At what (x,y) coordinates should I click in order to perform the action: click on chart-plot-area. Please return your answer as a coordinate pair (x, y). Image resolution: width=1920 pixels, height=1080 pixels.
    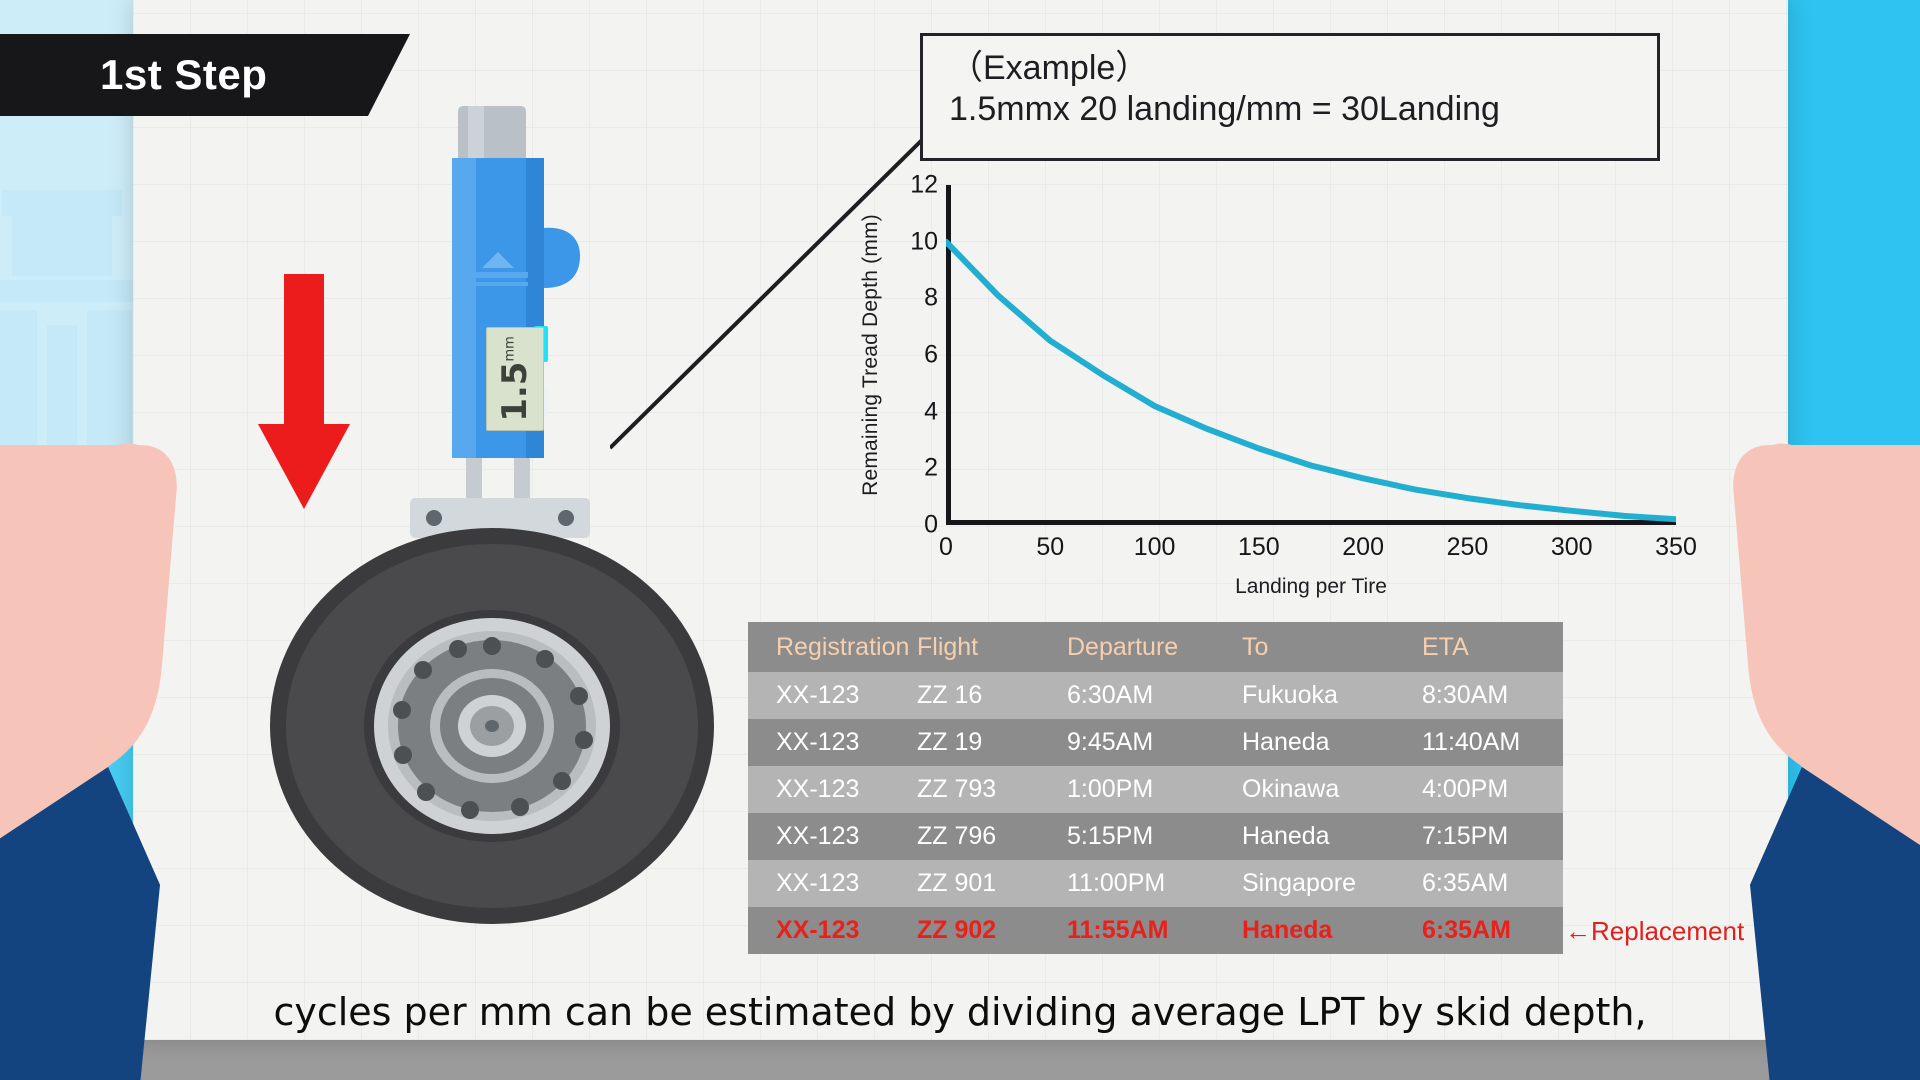
    Looking at the image, I should click on (1311, 355).